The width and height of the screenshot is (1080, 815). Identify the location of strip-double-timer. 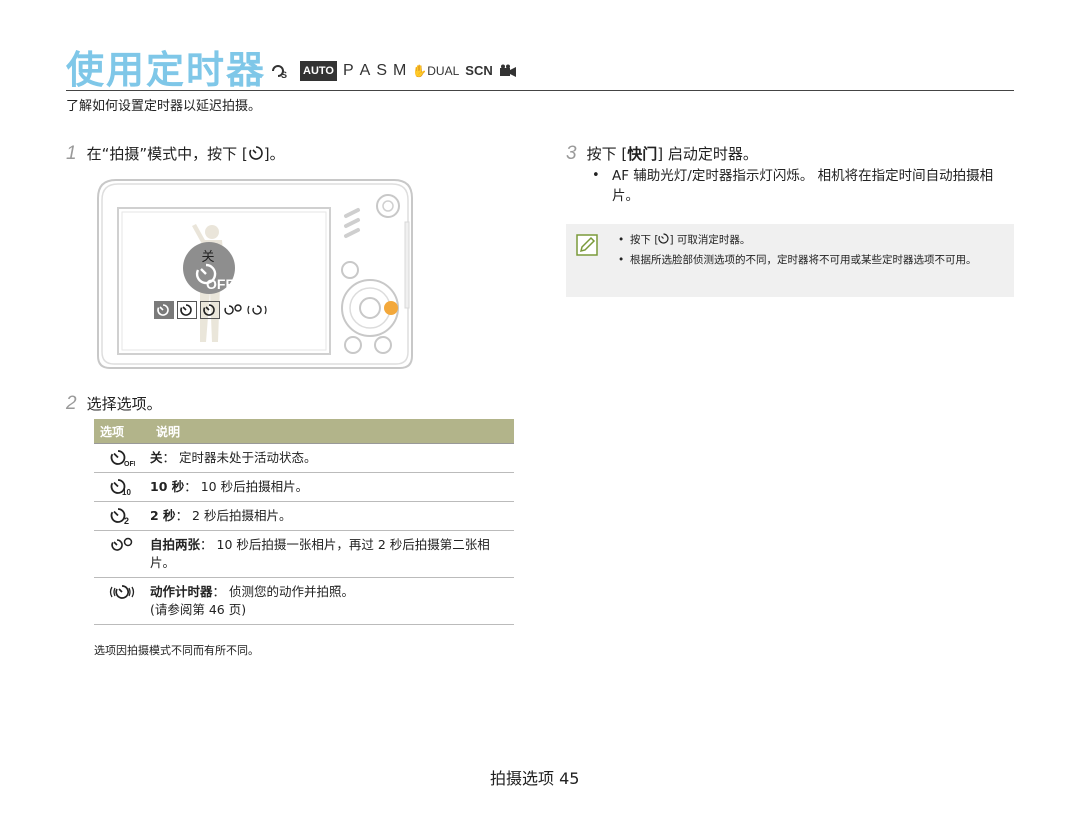
(233, 310).